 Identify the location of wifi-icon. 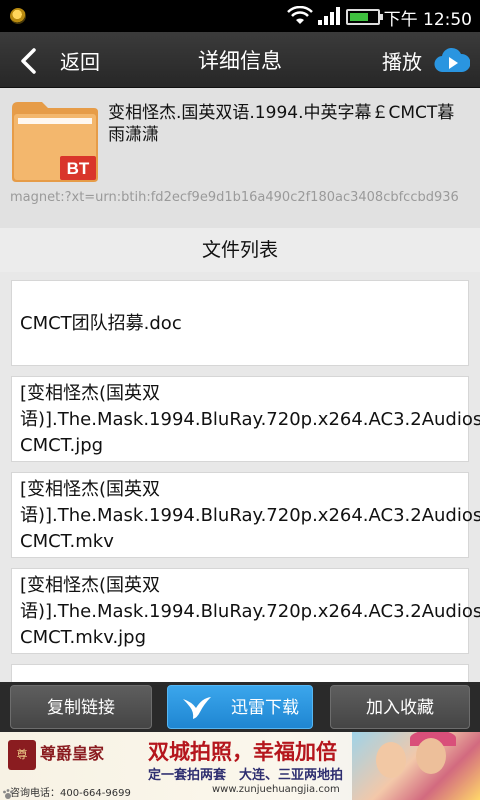
(300, 15).